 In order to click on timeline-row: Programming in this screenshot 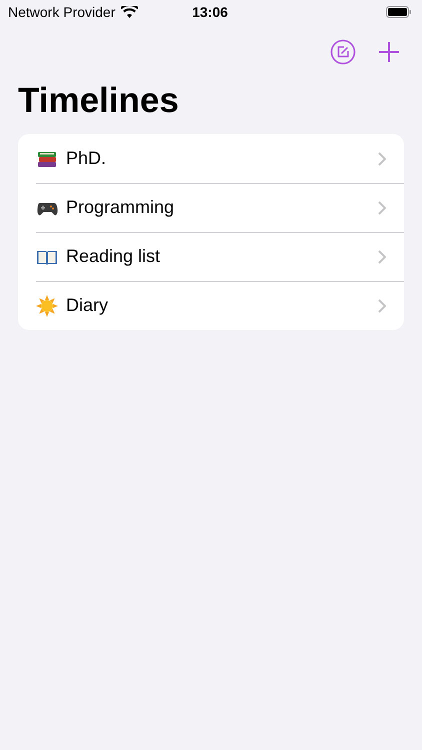, I will do `click(211, 207)`.